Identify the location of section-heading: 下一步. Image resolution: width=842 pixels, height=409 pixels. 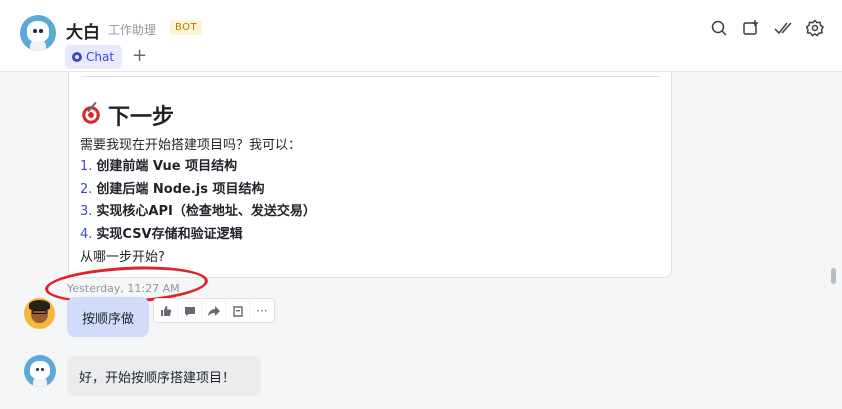
(127, 115).